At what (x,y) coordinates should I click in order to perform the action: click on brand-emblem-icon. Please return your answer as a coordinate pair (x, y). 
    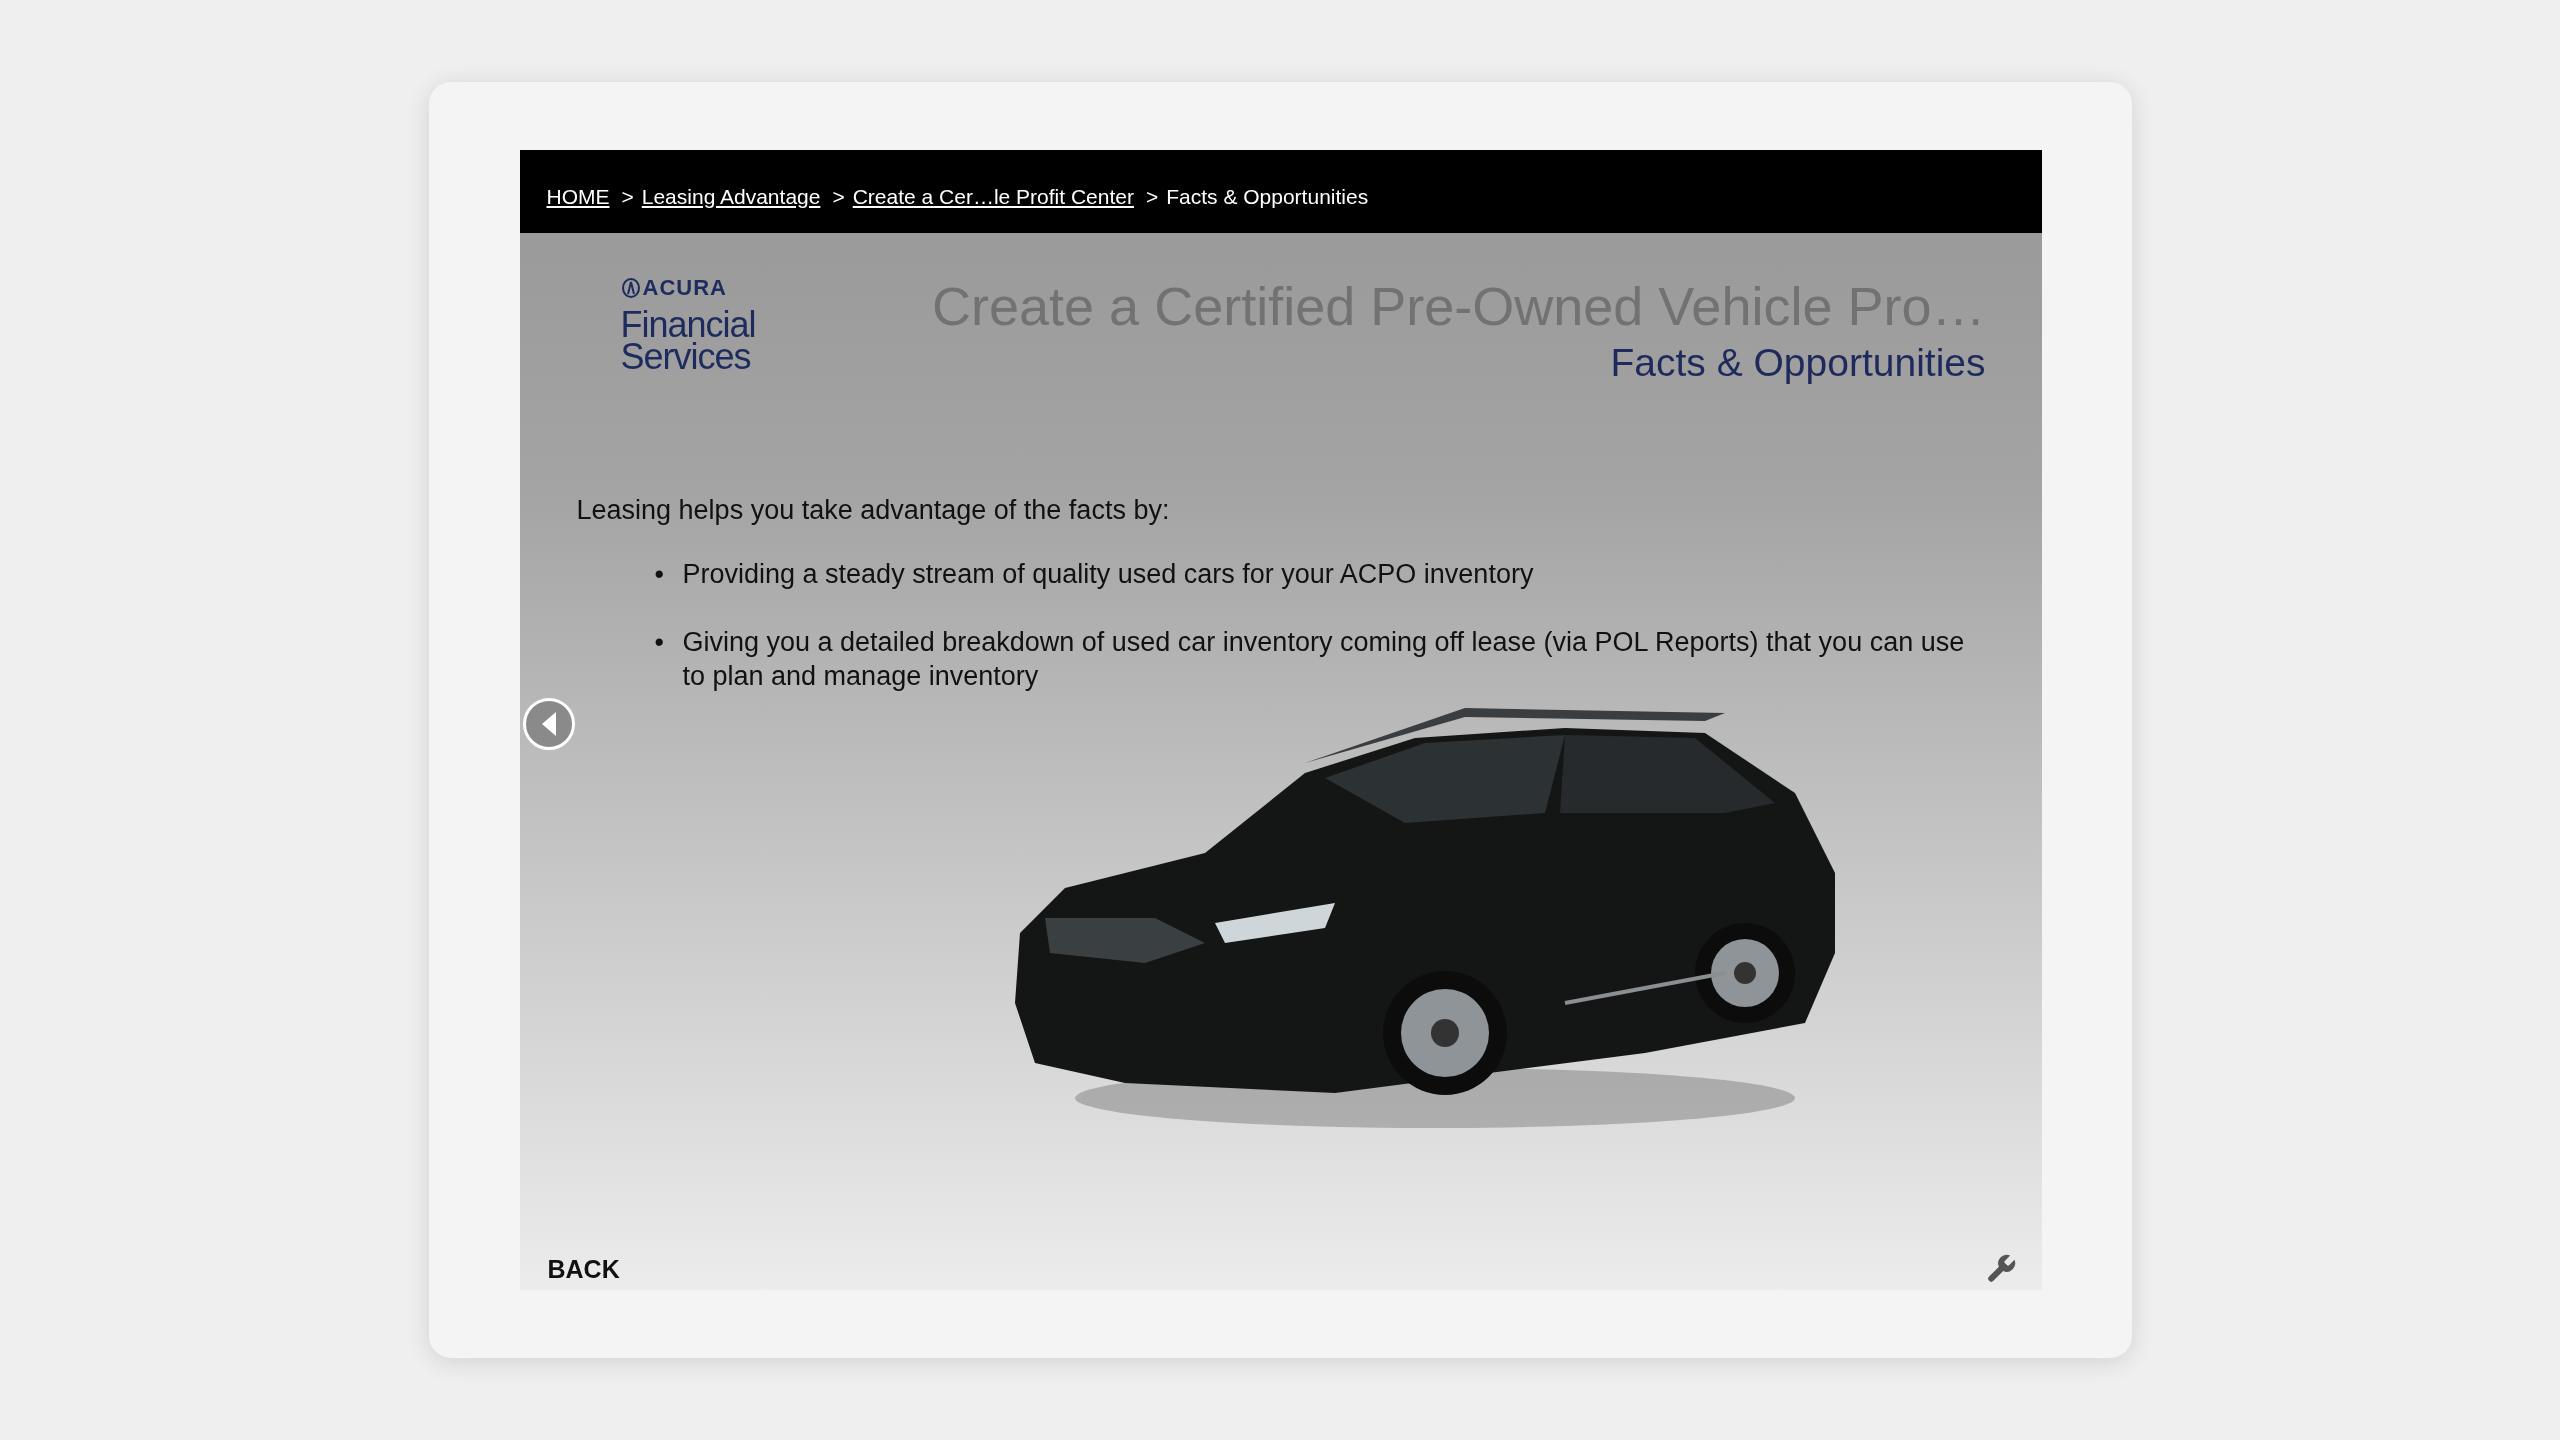
    Looking at the image, I should click on (630, 288).